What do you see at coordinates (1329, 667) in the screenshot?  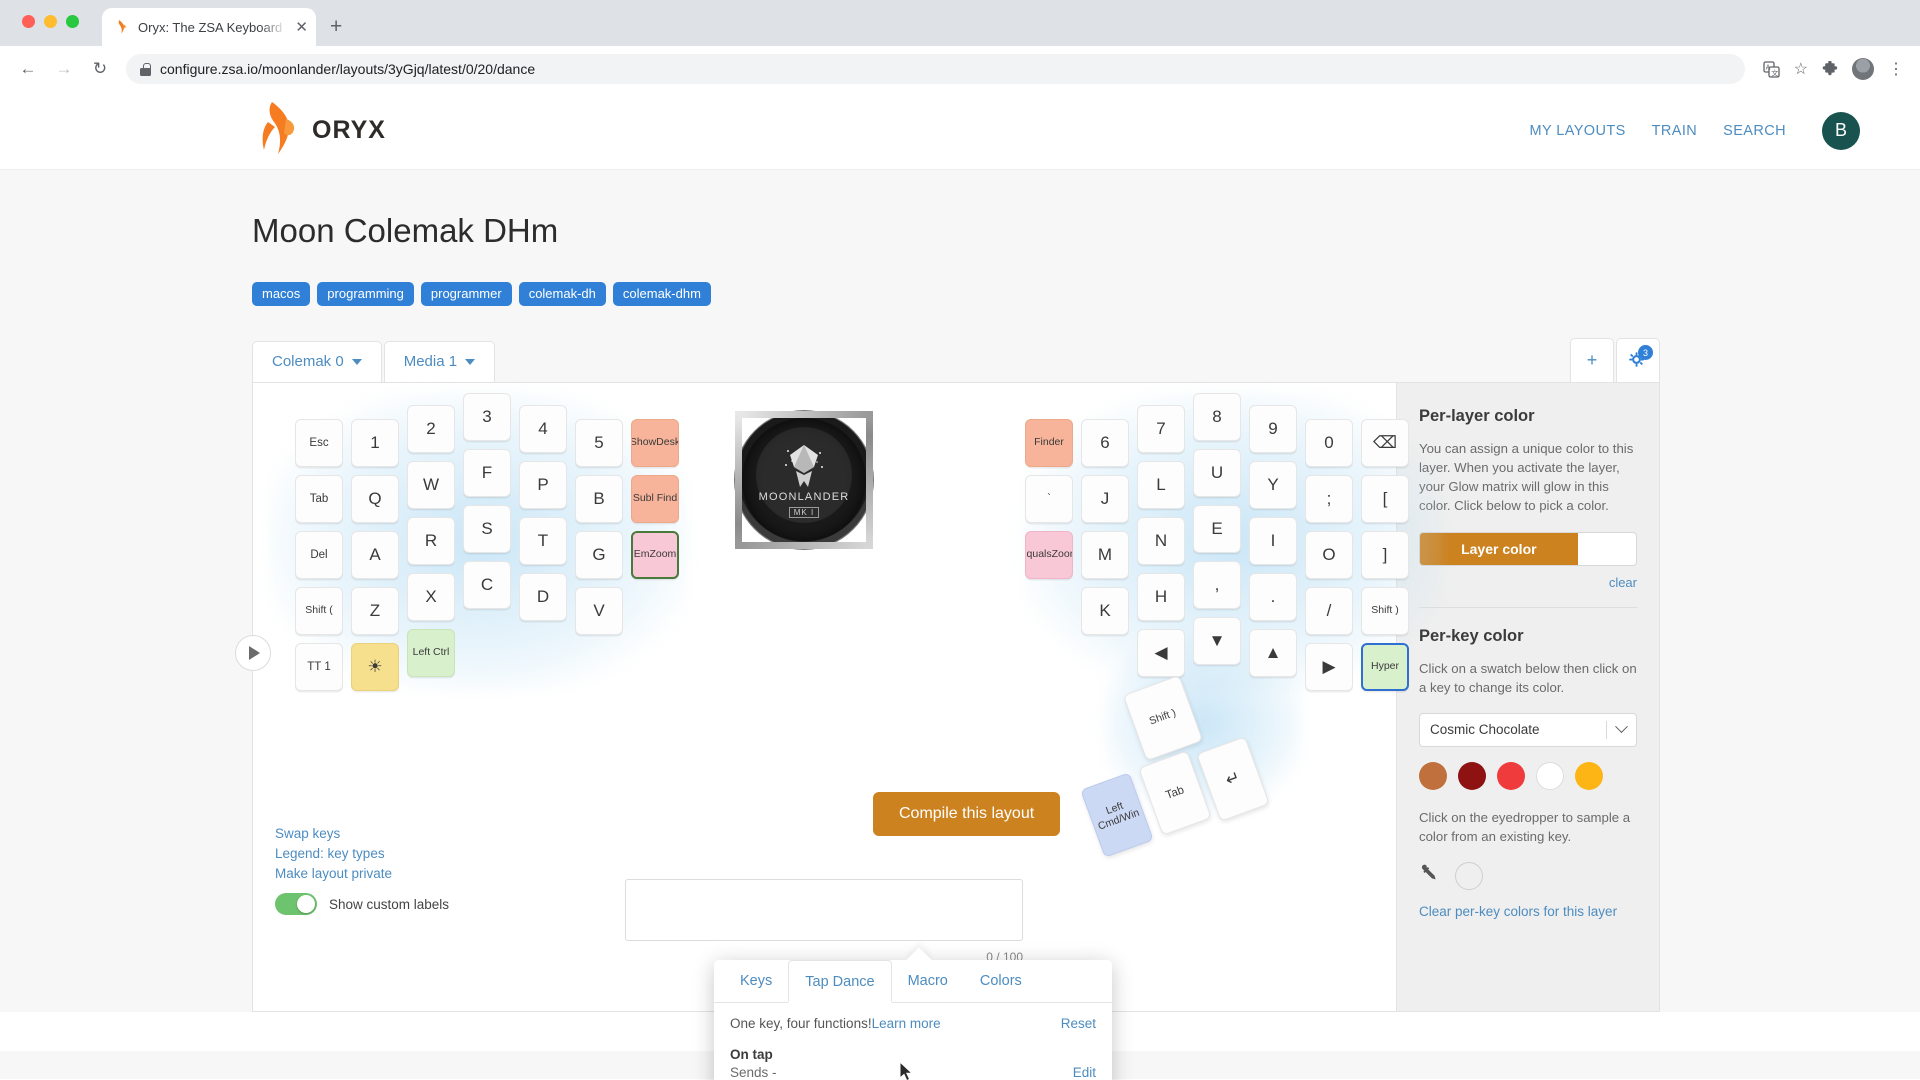 I see `key-: ▶` at bounding box center [1329, 667].